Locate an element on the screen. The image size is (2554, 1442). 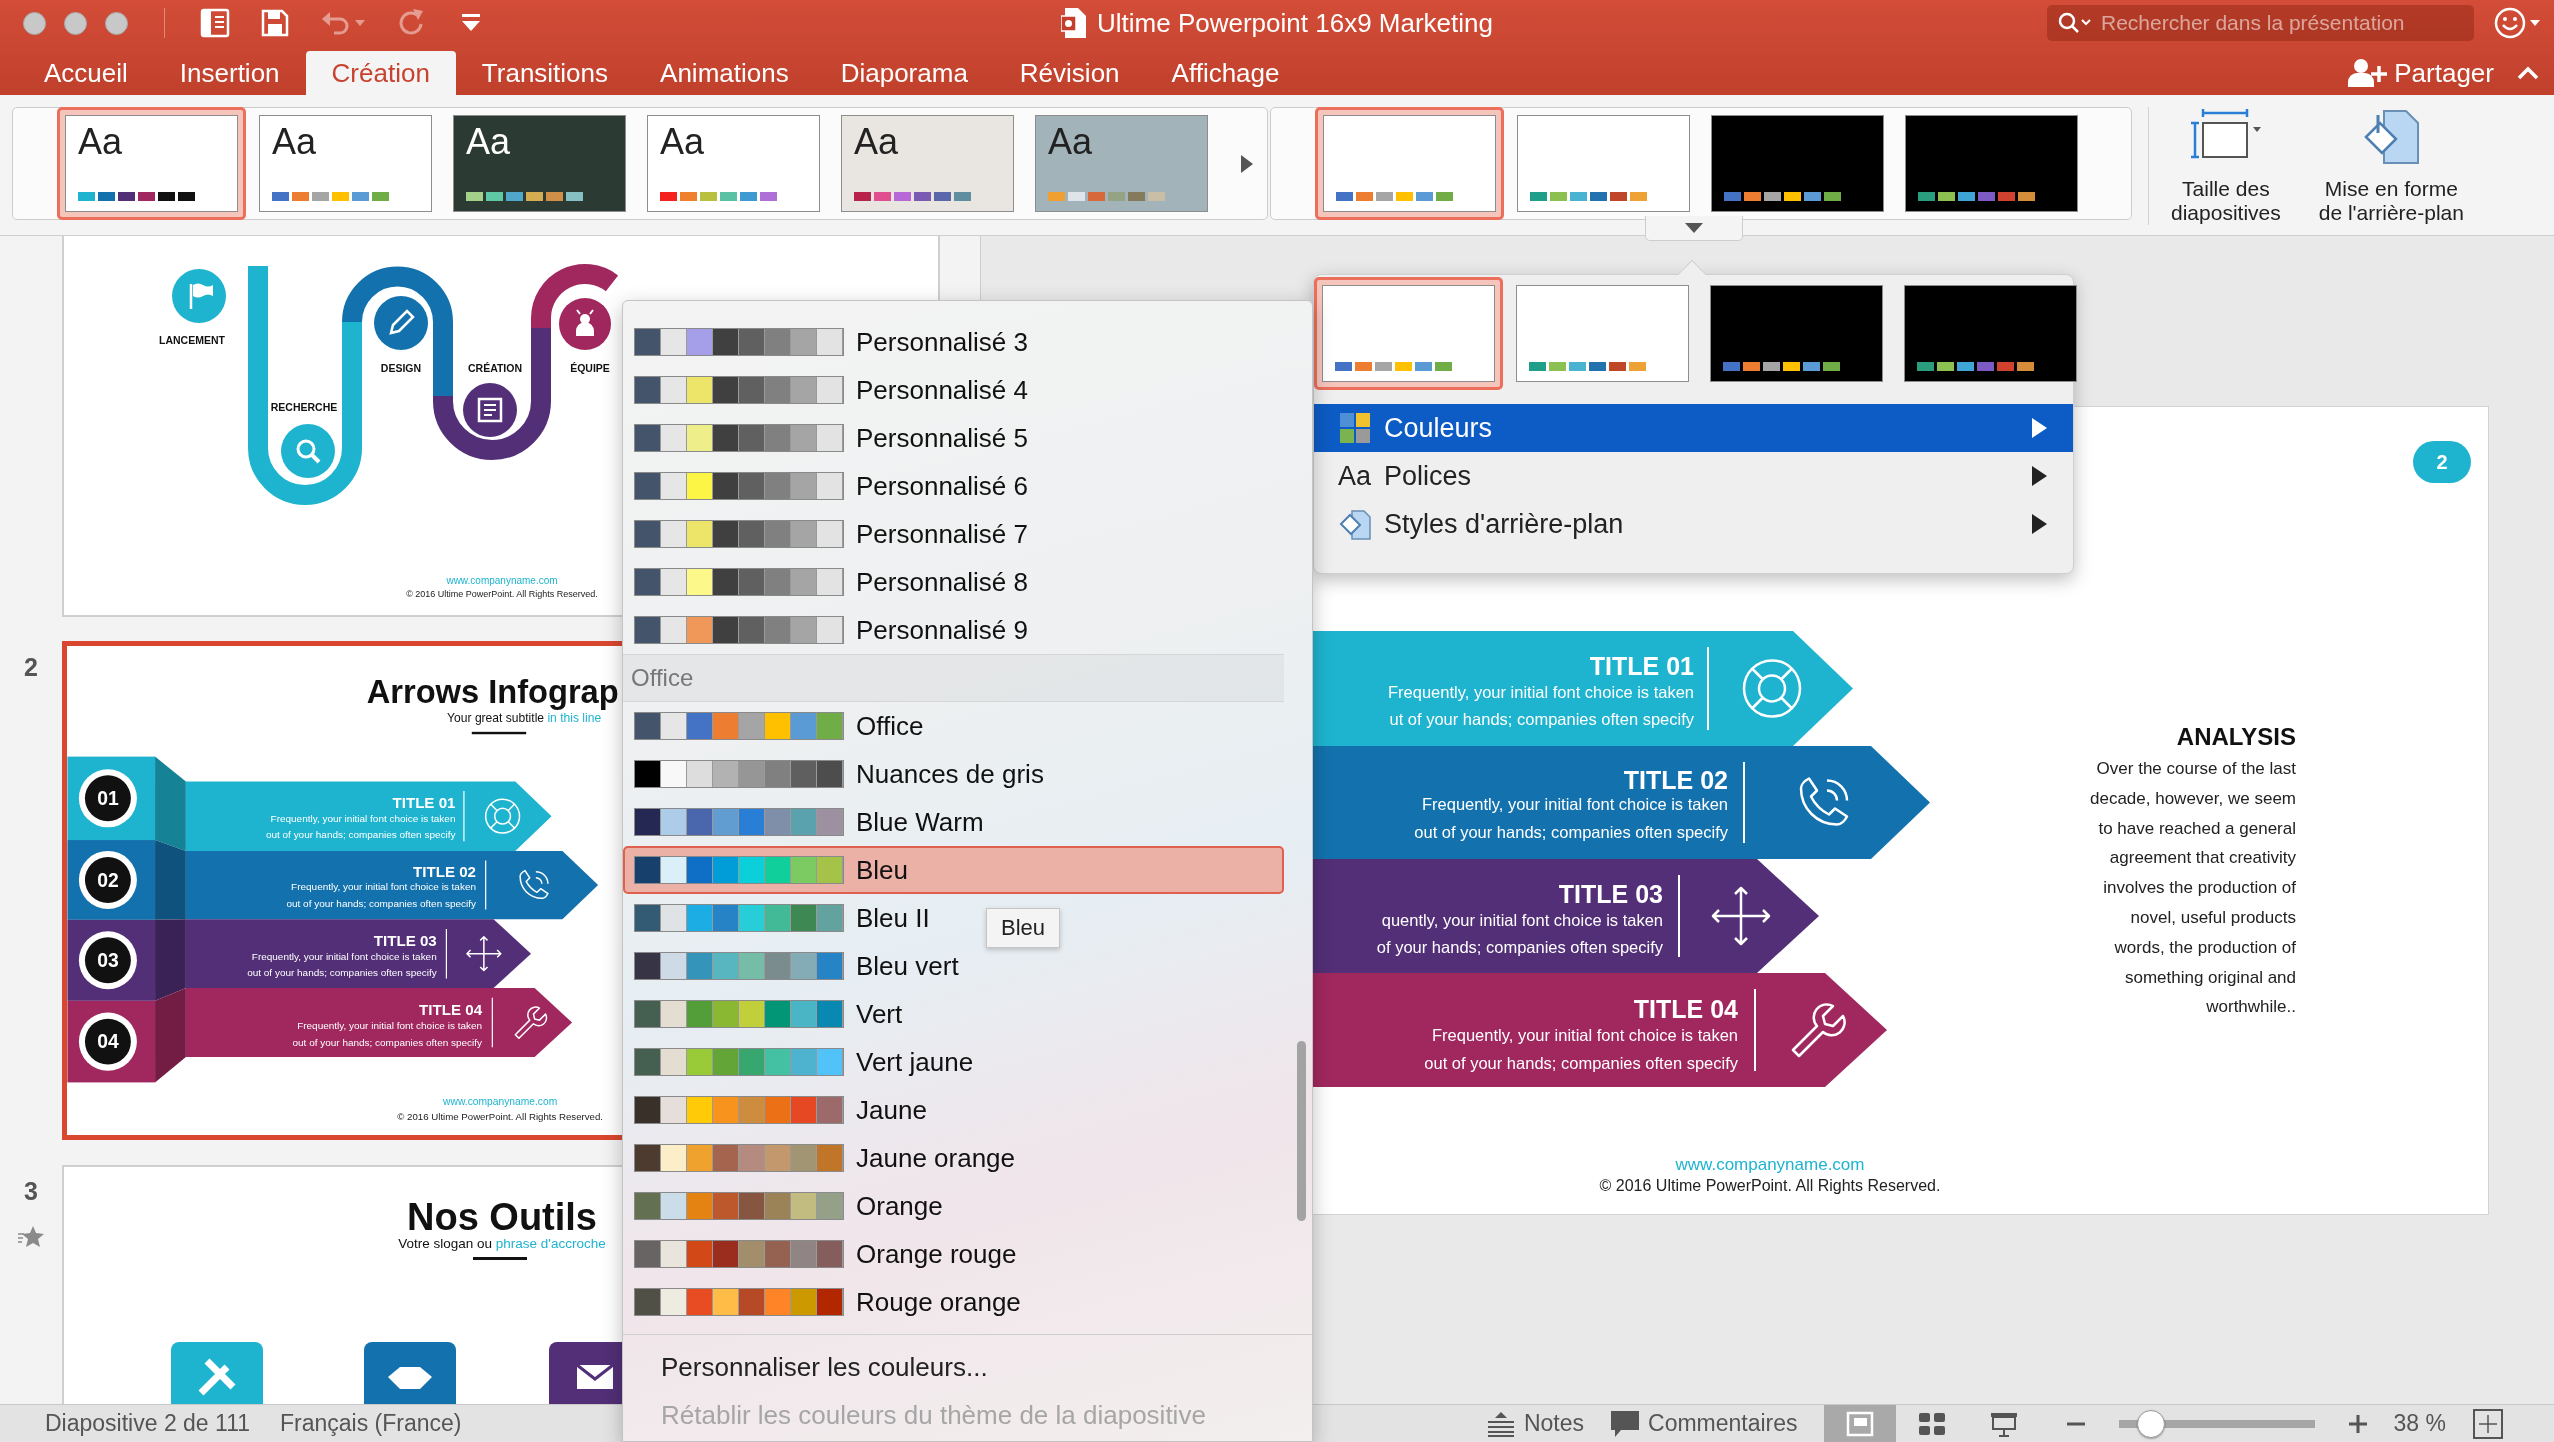
slide-counter: Diapositive 2 de 111 is located at coordinates (147, 1424).